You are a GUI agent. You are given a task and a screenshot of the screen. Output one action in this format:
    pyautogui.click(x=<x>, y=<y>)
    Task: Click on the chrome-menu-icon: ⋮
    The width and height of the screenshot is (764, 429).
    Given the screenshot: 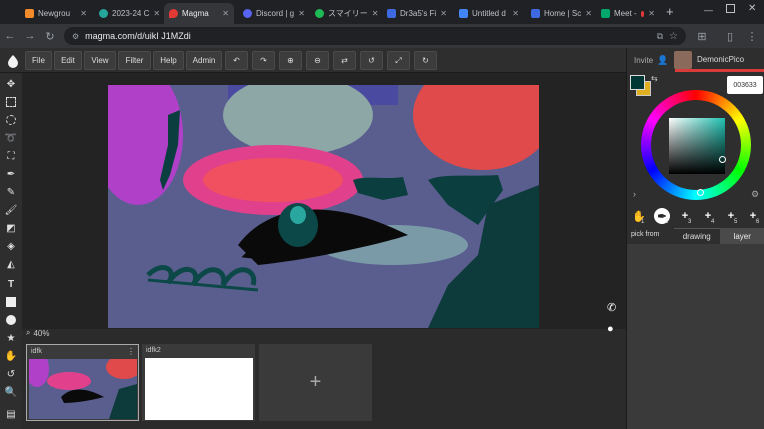 What is the action you would take?
    pyautogui.click(x=752, y=36)
    